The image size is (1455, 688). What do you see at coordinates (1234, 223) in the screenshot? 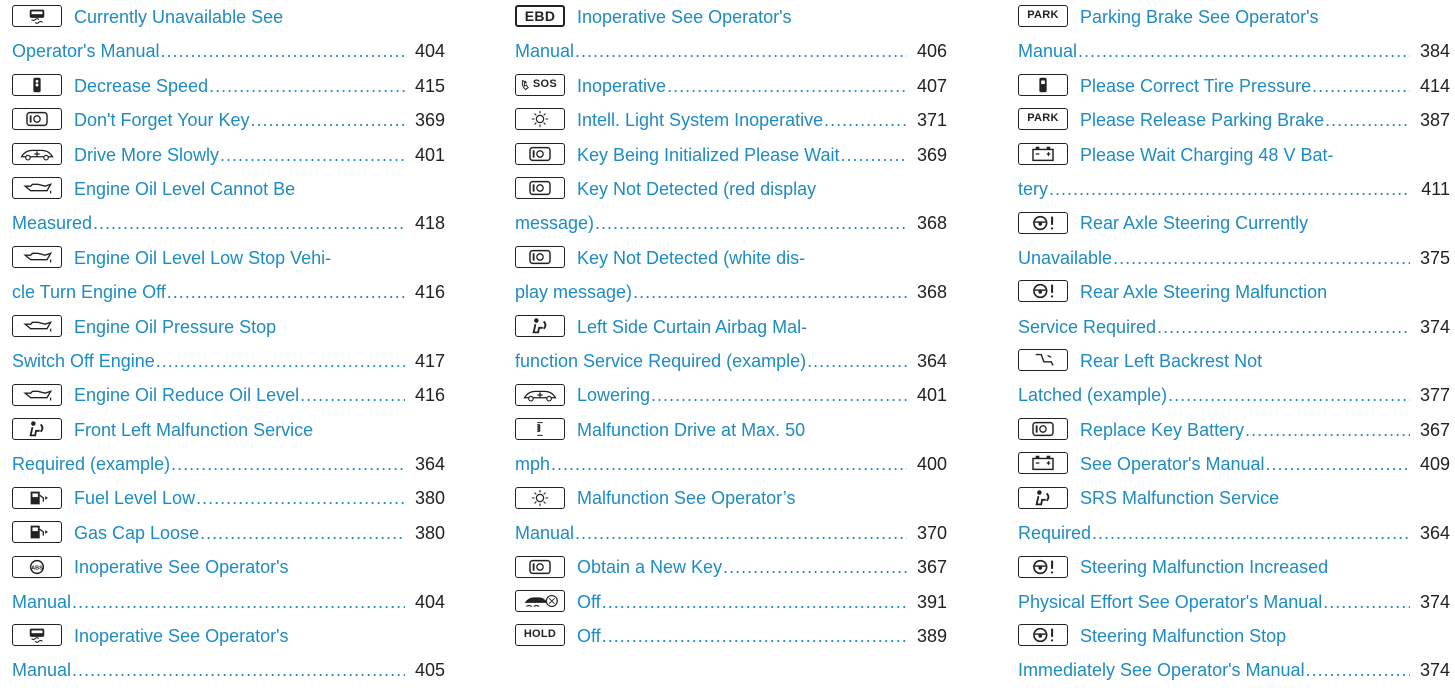
I see `index-entry-line: Rear Axle Steering Currently` at bounding box center [1234, 223].